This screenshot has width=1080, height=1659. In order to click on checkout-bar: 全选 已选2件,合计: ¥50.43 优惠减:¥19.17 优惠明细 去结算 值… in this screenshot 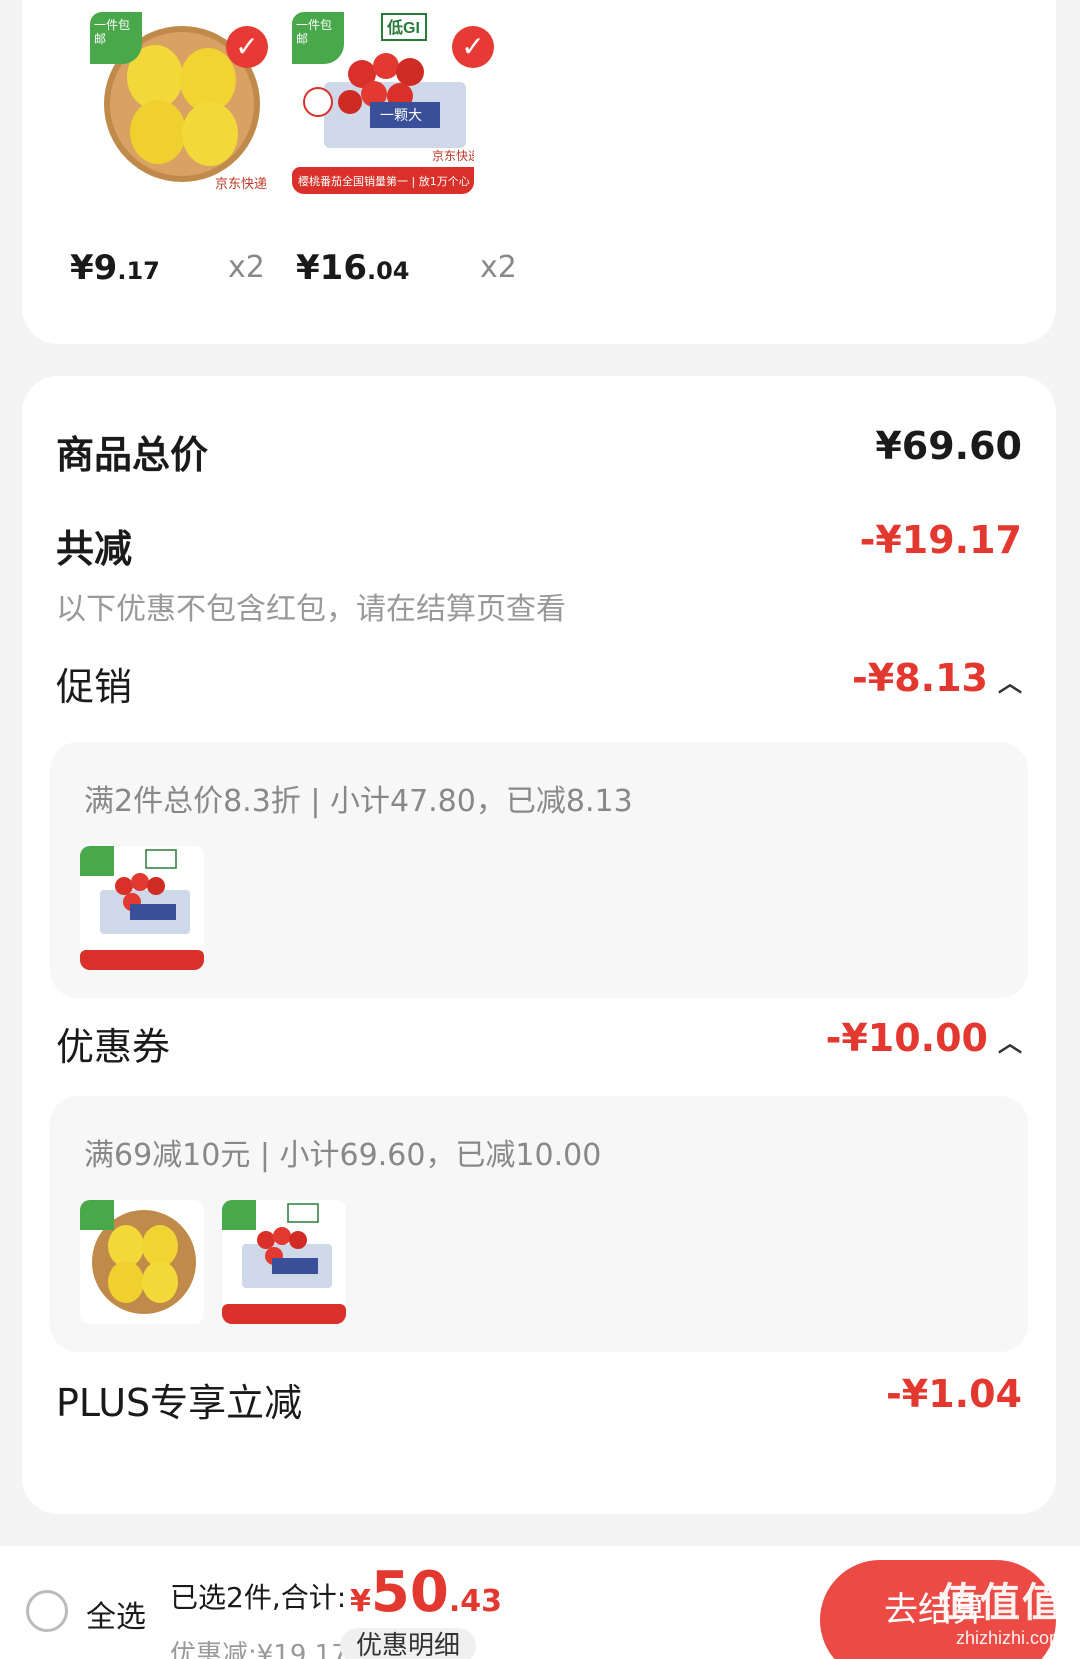, I will do `click(540, 1602)`.